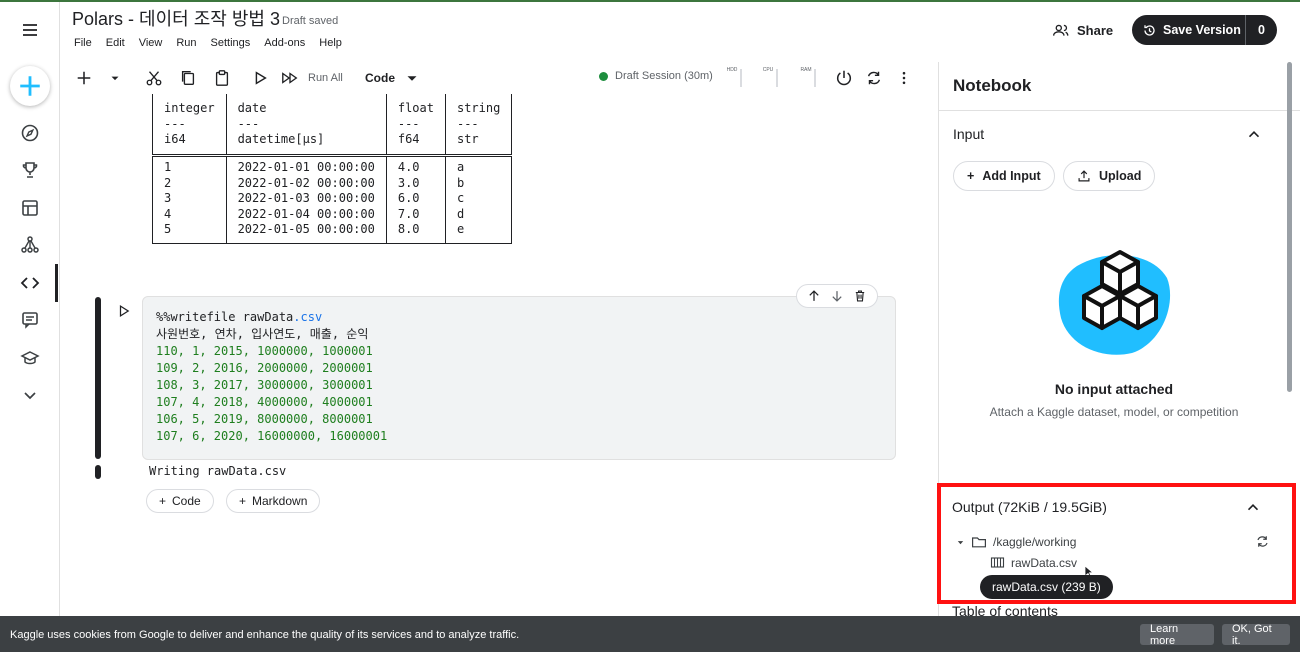 The height and width of the screenshot is (652, 1300). I want to click on code-line: 110, 1, 2015, 1000000, 1000001, so click(264, 351).